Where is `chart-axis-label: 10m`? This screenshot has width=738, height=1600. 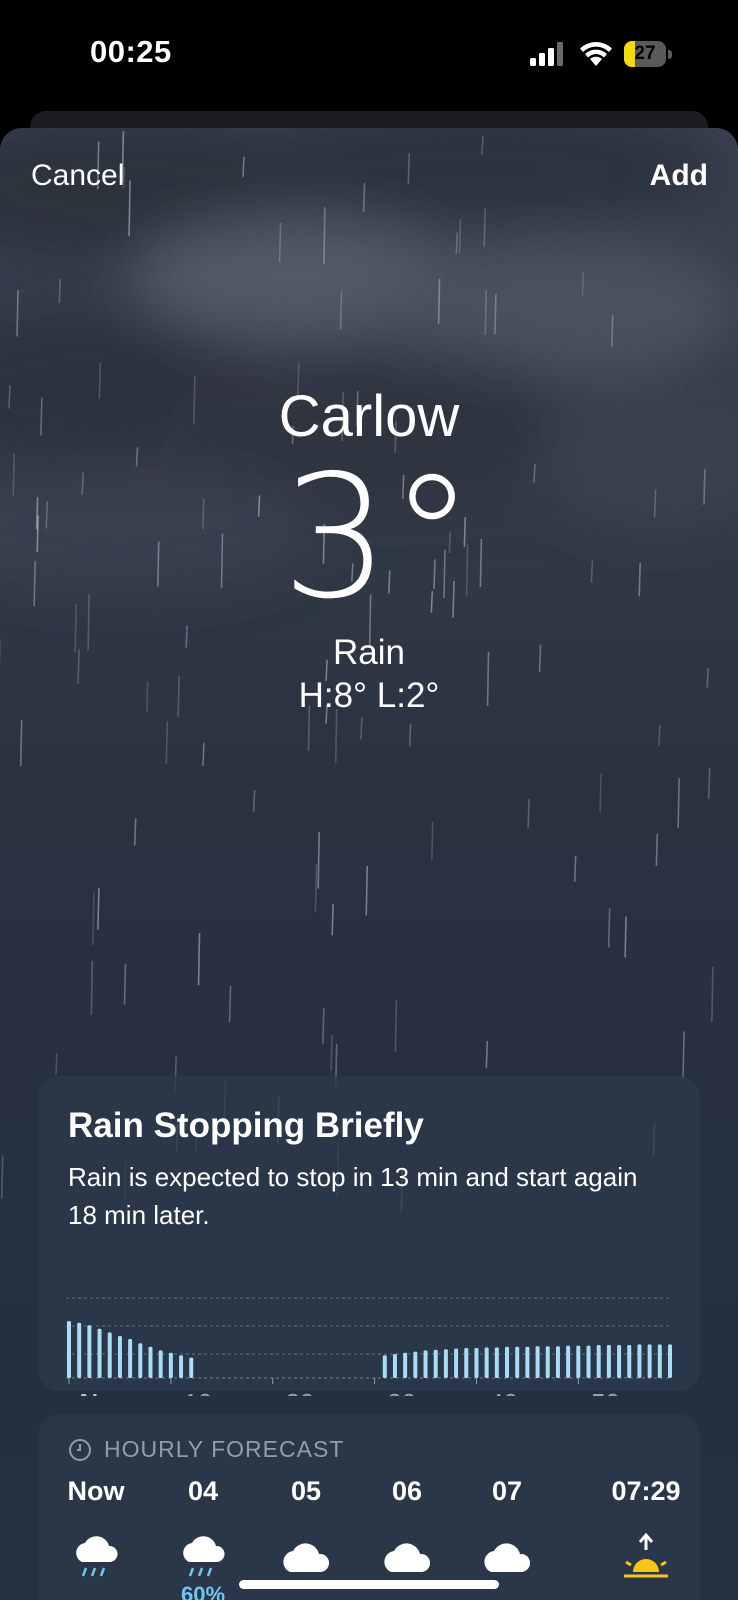
chart-axis-label: 10m is located at coordinates (209, 1392).